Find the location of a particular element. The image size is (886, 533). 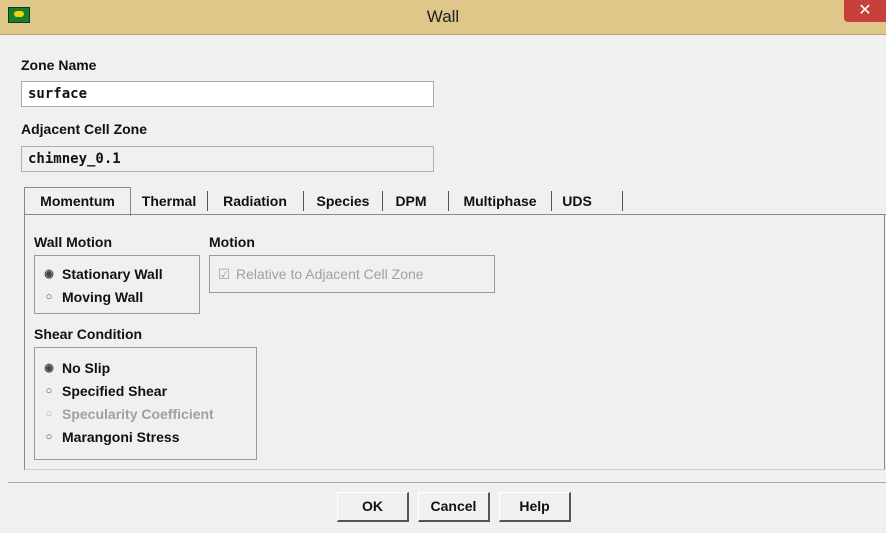

specularity-coefficient-label: Specularity Coefficient is located at coordinates (138, 414).